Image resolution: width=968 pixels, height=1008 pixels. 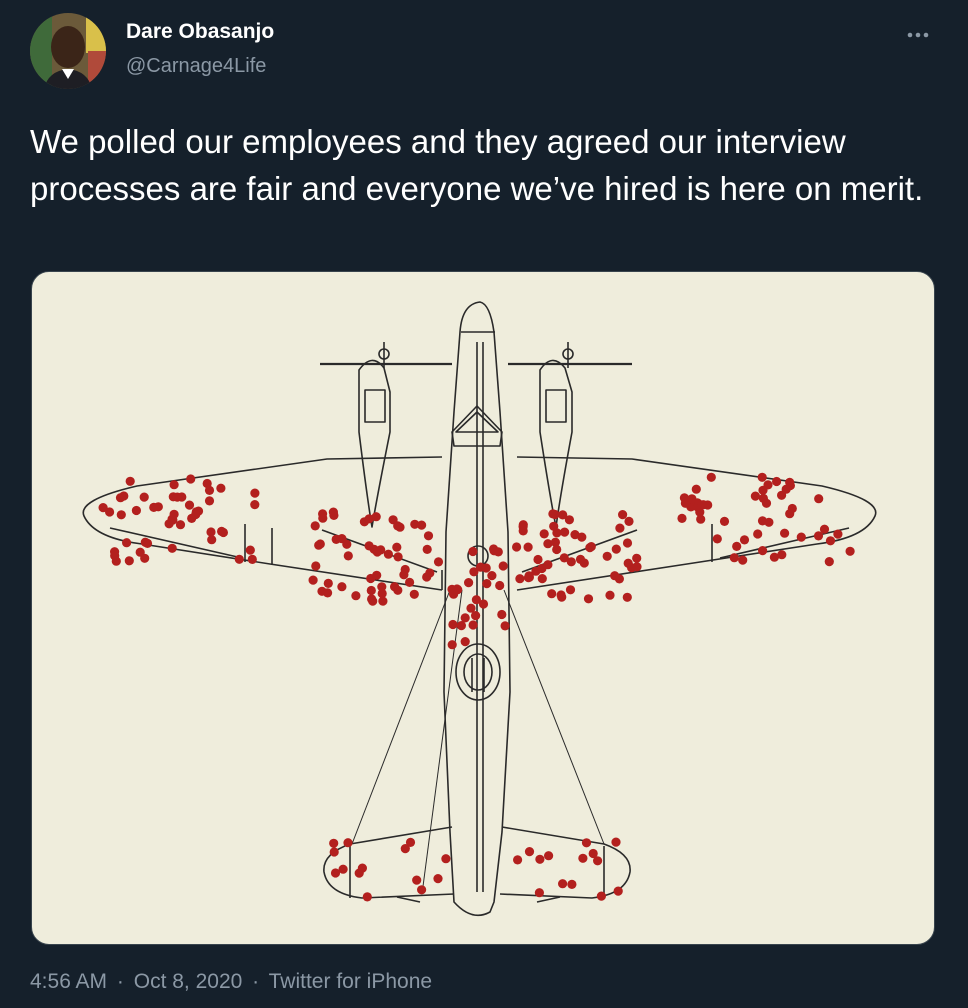 I want to click on author-name: Dare Obasanjo, so click(x=200, y=32).